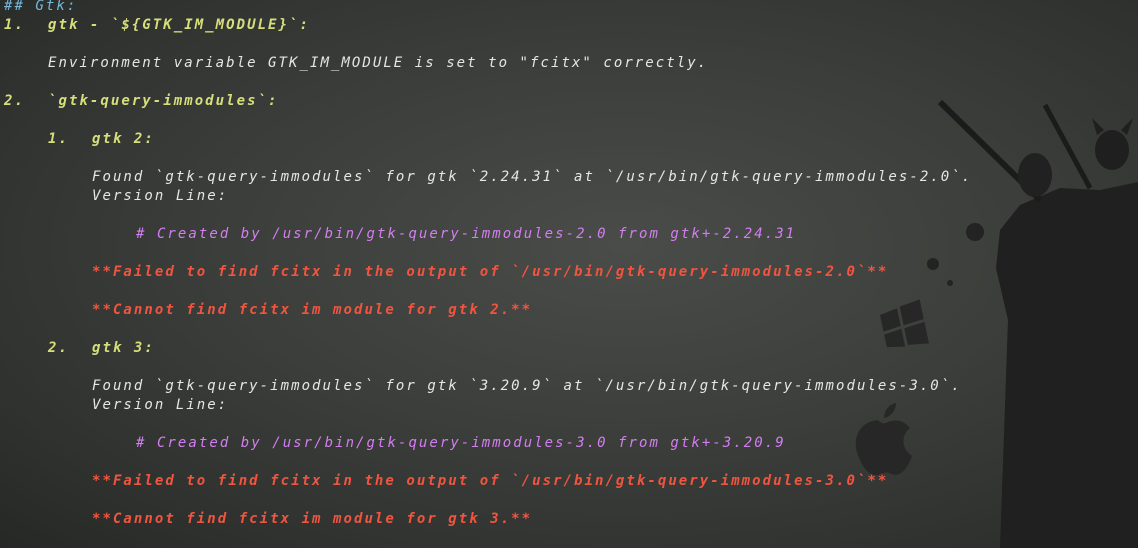 The width and height of the screenshot is (1138, 548). Describe the element at coordinates (58, 348) in the screenshot. I see `subitem-2-number: 2.` at that location.